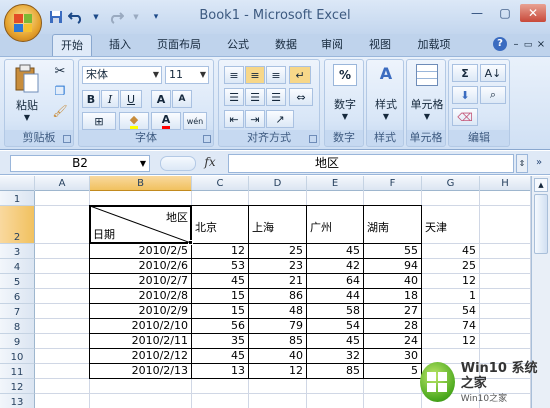  Describe the element at coordinates (210, 163) in the screenshot. I see `insert-function-icon: fx` at that location.